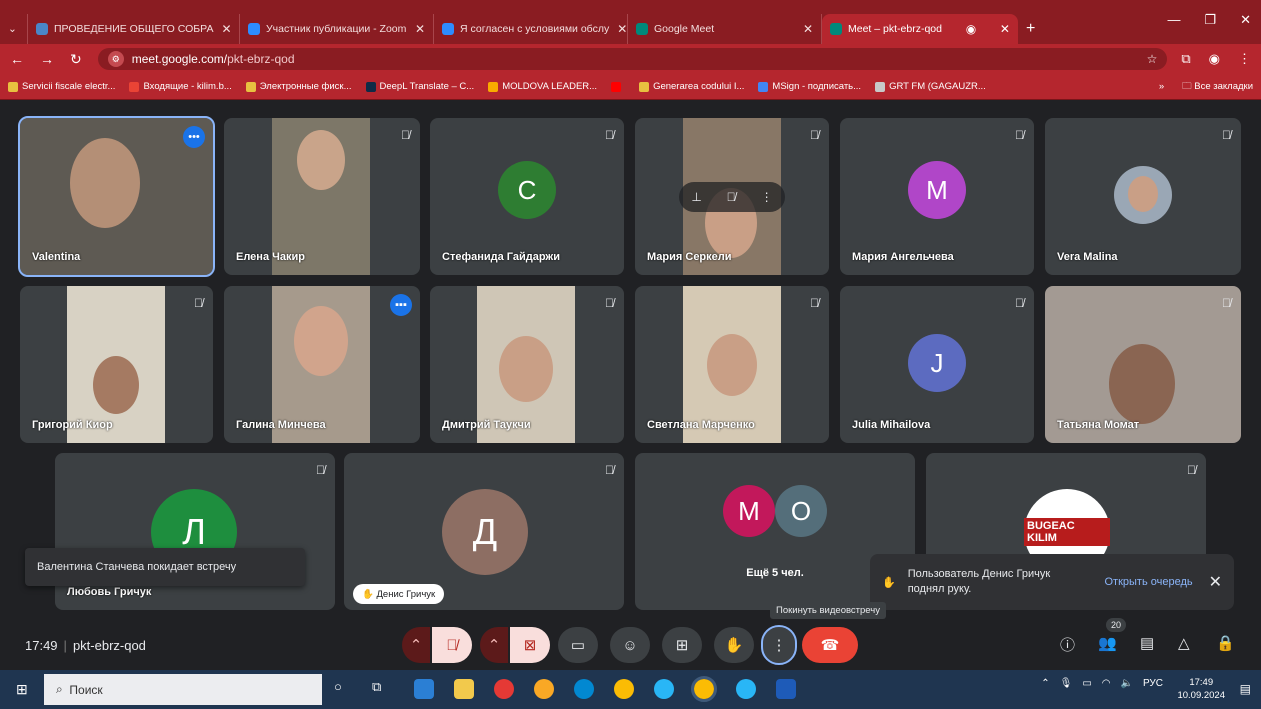 Image resolution: width=1261 pixels, height=709 pixels. I want to click on more-options-icon: •••, so click(194, 137).